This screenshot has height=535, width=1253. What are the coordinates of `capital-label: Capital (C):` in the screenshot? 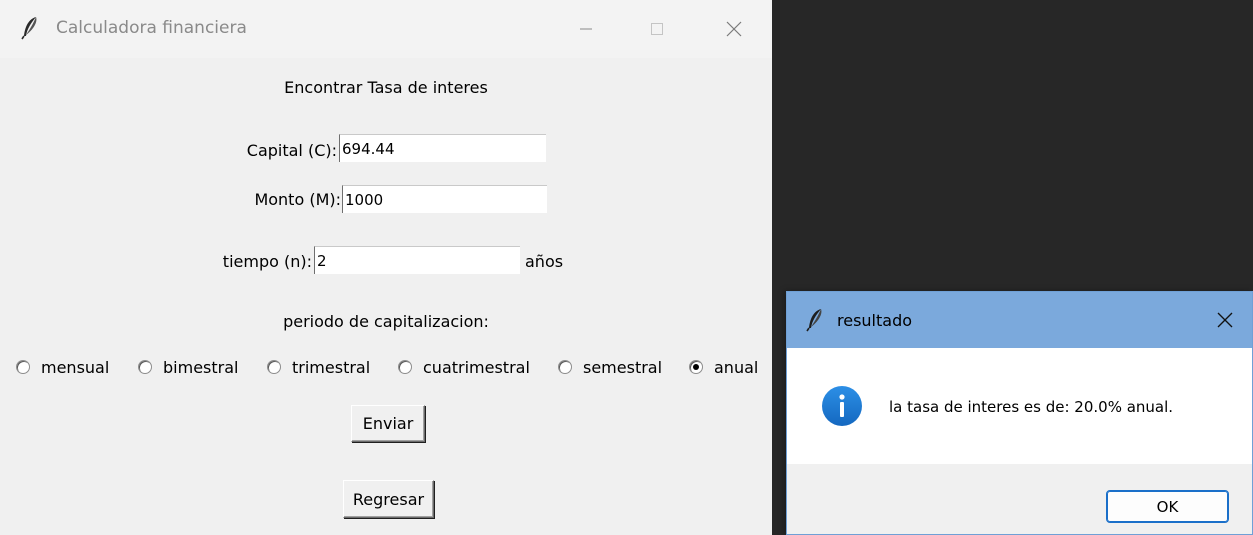 It's located at (291, 150).